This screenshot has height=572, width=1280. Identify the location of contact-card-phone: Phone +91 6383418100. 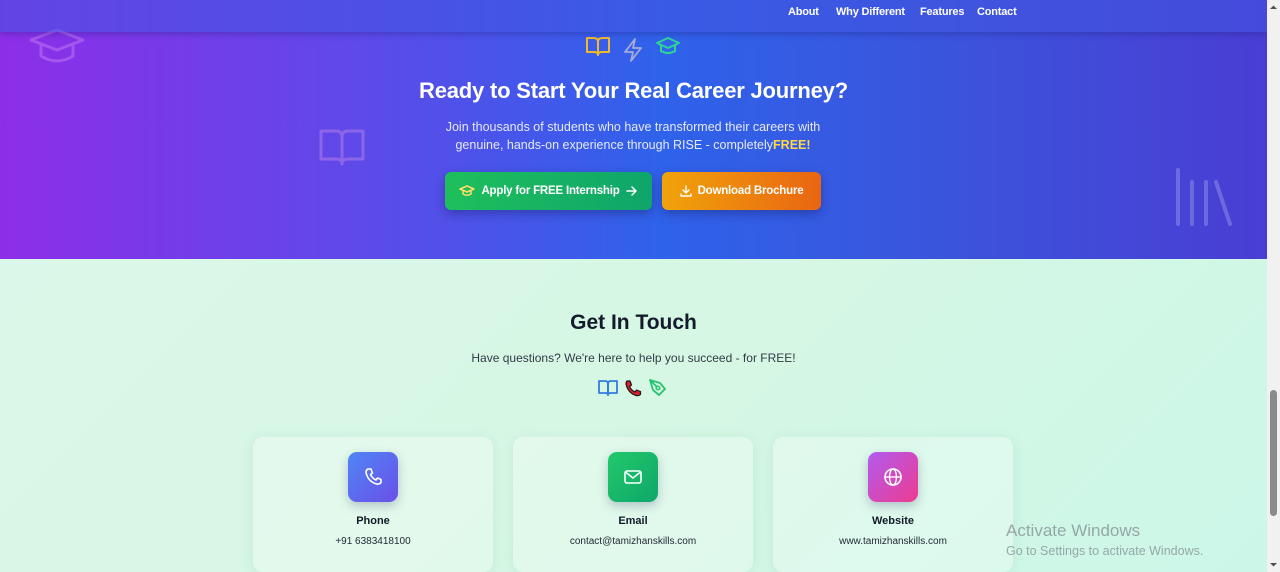
(373, 504).